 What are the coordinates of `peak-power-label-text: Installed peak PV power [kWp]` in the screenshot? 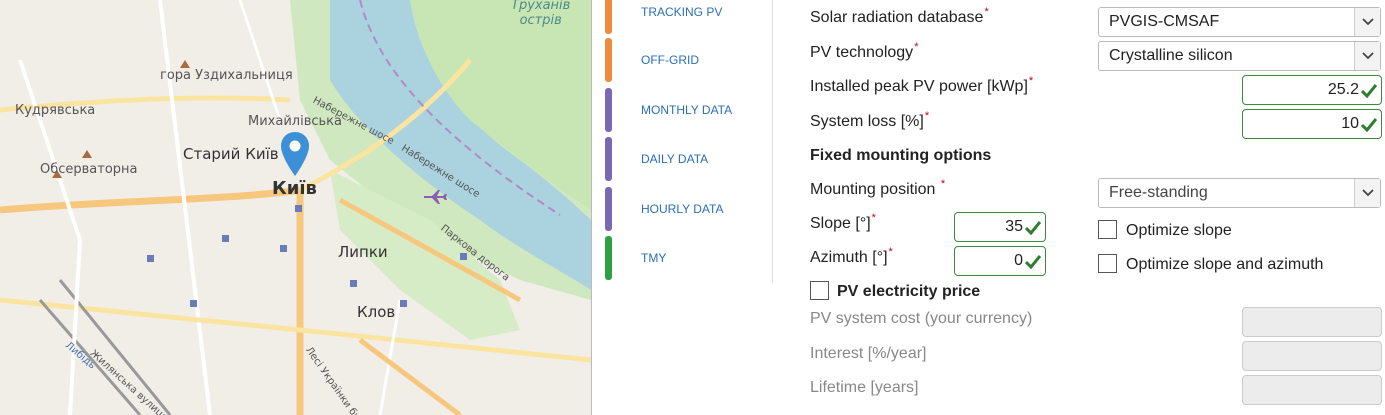 It's located at (919, 86).